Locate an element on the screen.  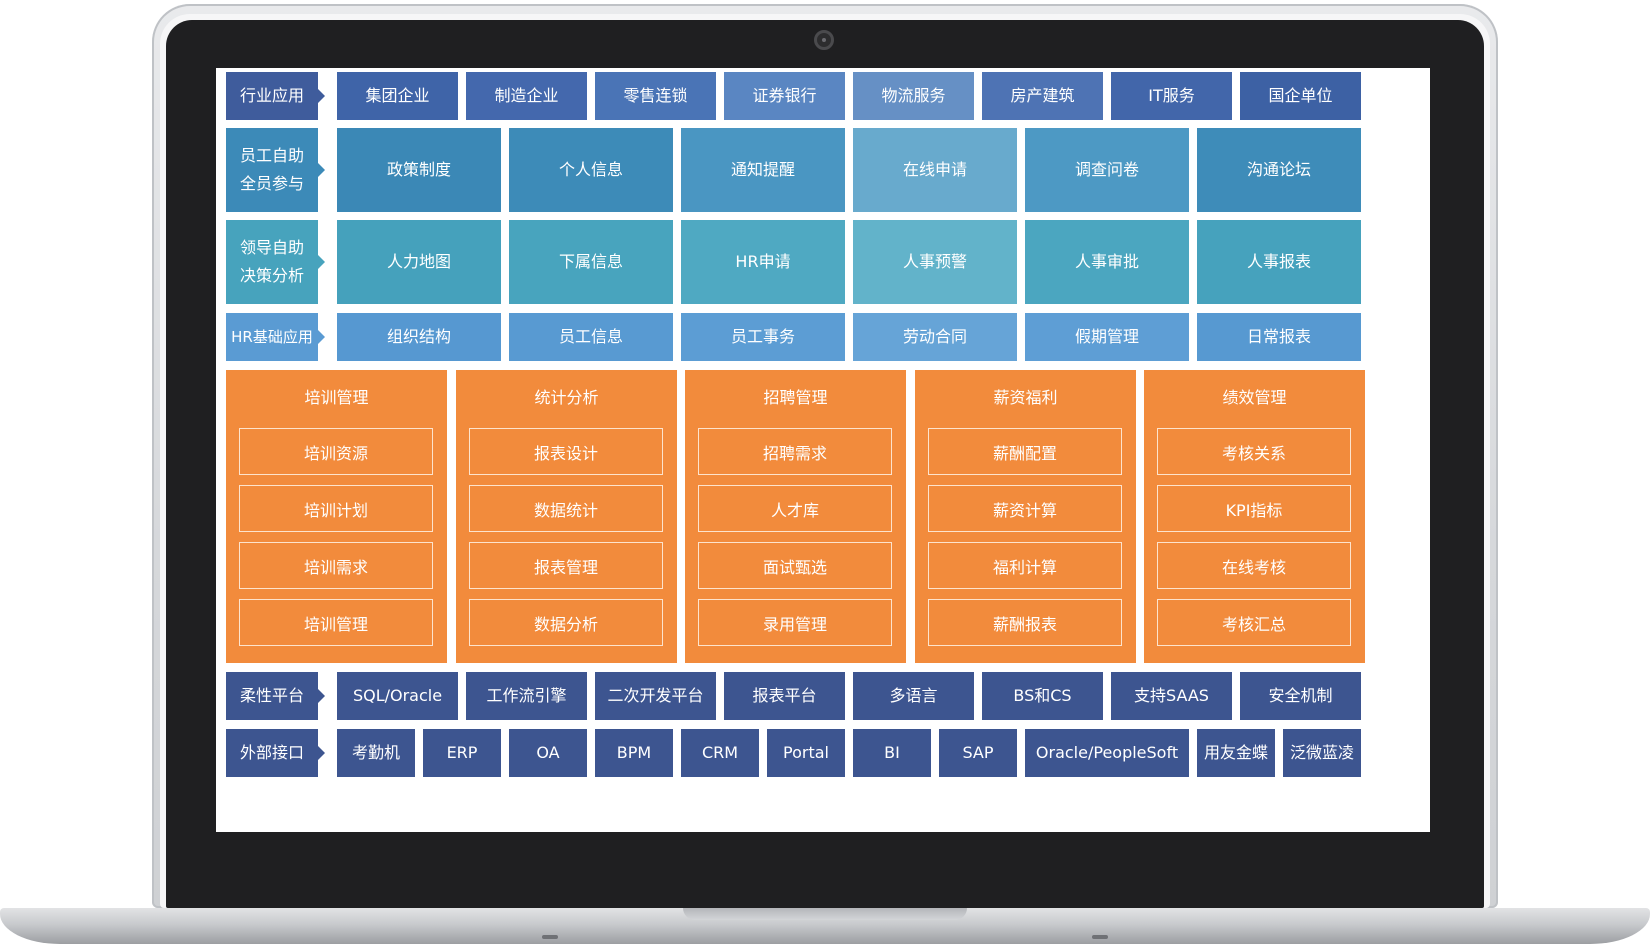
row-label-external-interface: 外部接口 is located at coordinates (272, 753).